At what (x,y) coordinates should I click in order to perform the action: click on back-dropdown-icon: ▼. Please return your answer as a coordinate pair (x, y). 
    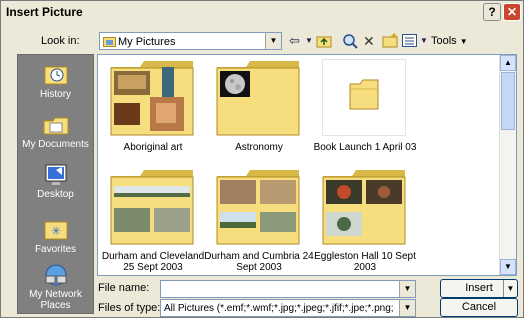
    Looking at the image, I should click on (309, 41).